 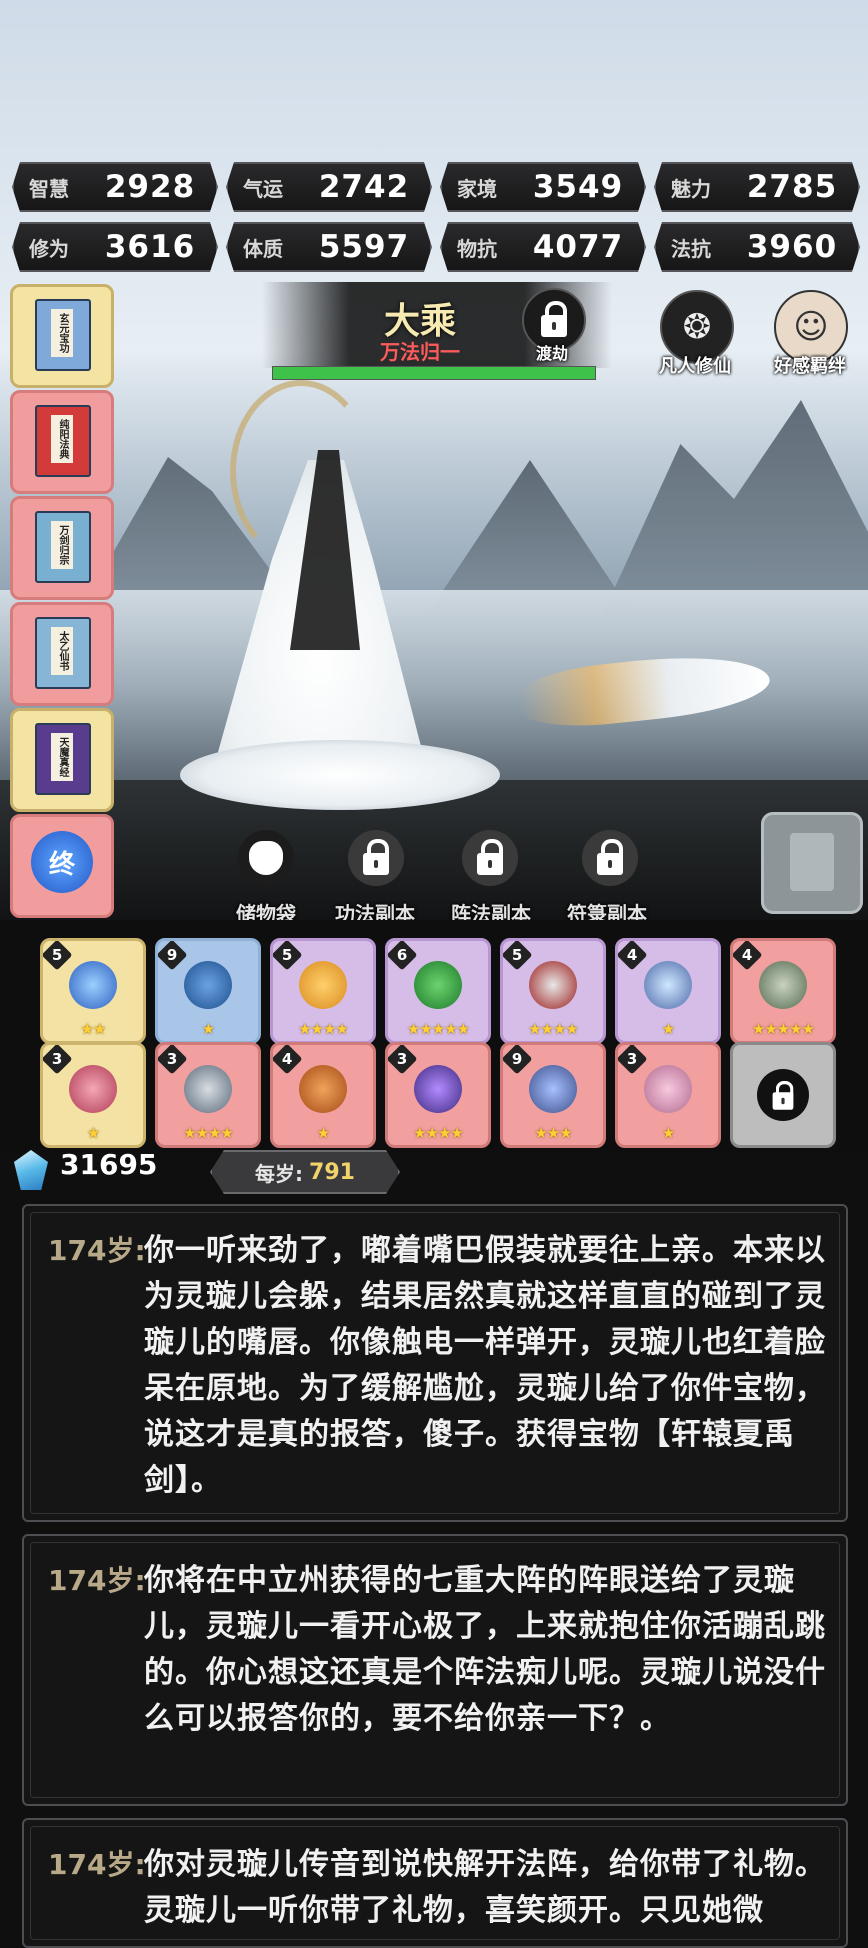 What do you see at coordinates (438, 1029) in the screenshot?
I see `item-stars: ★★★★★` at bounding box center [438, 1029].